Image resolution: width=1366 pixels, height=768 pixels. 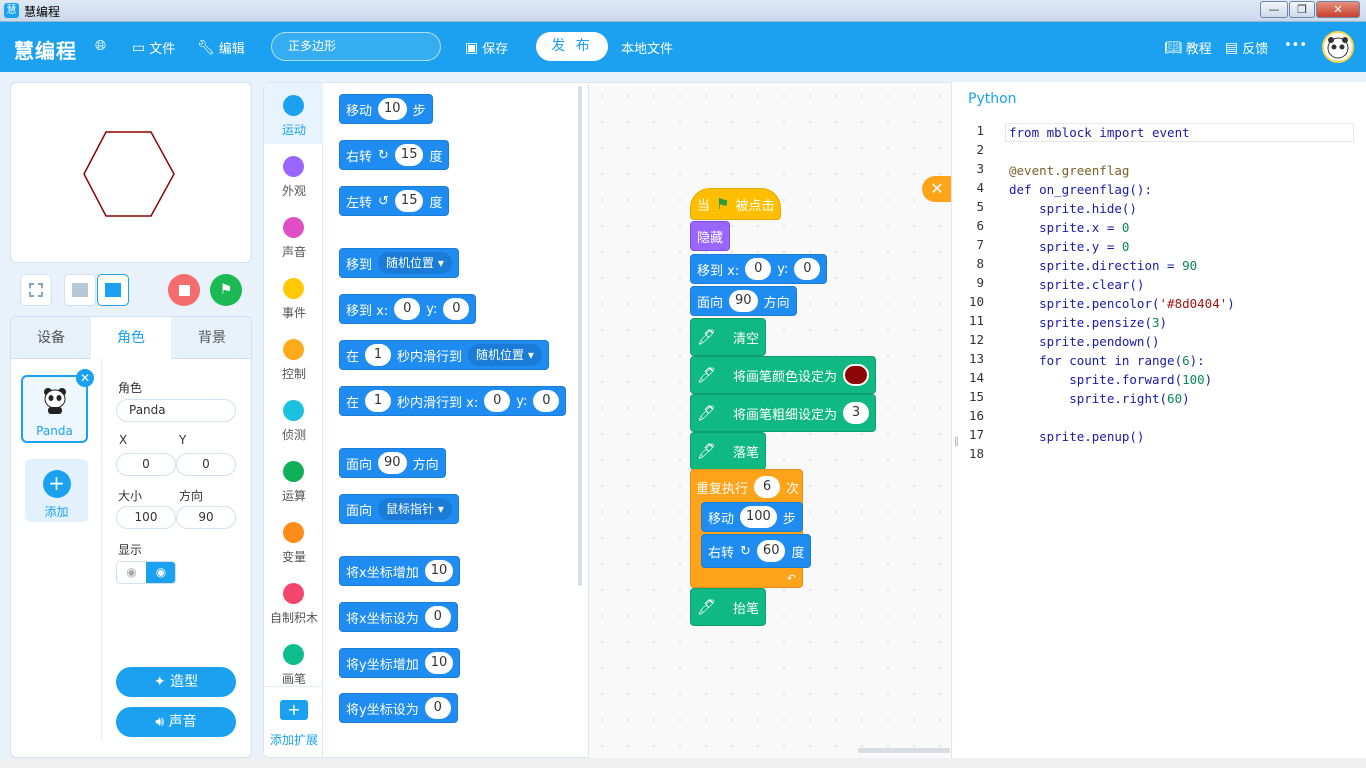 I want to click on block-dropdown: 鼠标指针 ▾, so click(x=415, y=509).